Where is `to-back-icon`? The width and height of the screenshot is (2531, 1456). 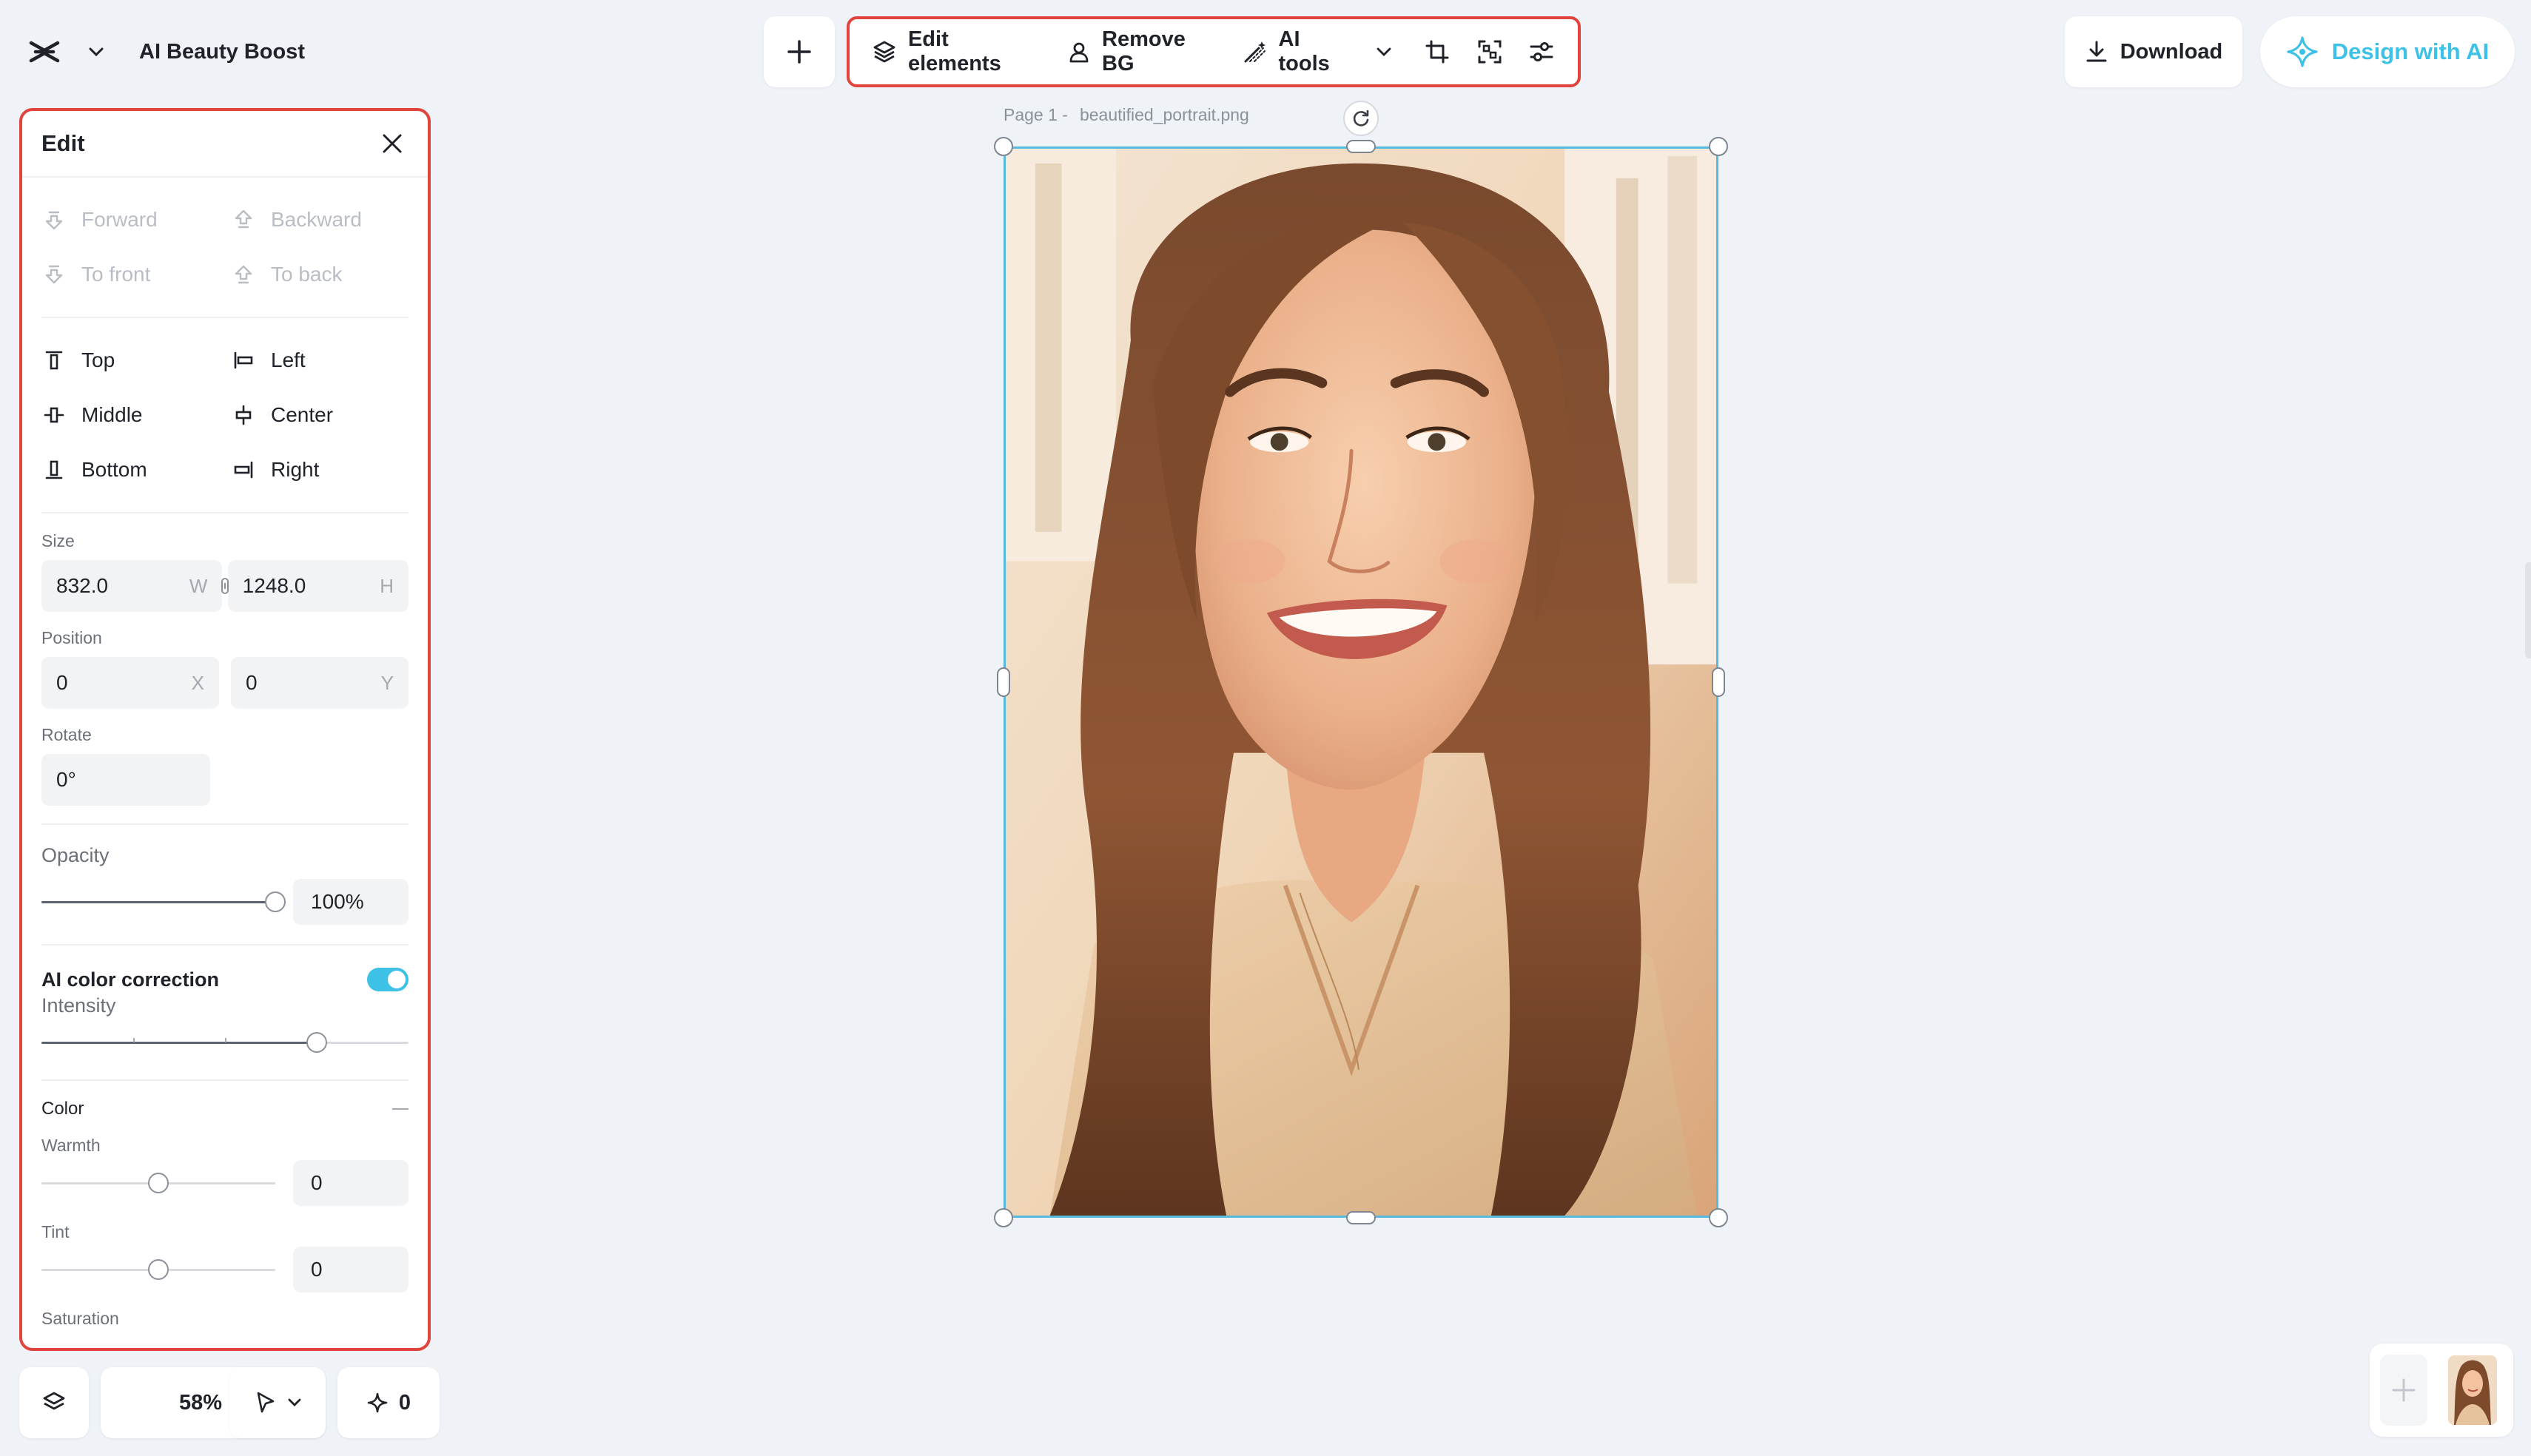
to-back-icon is located at coordinates (243, 274).